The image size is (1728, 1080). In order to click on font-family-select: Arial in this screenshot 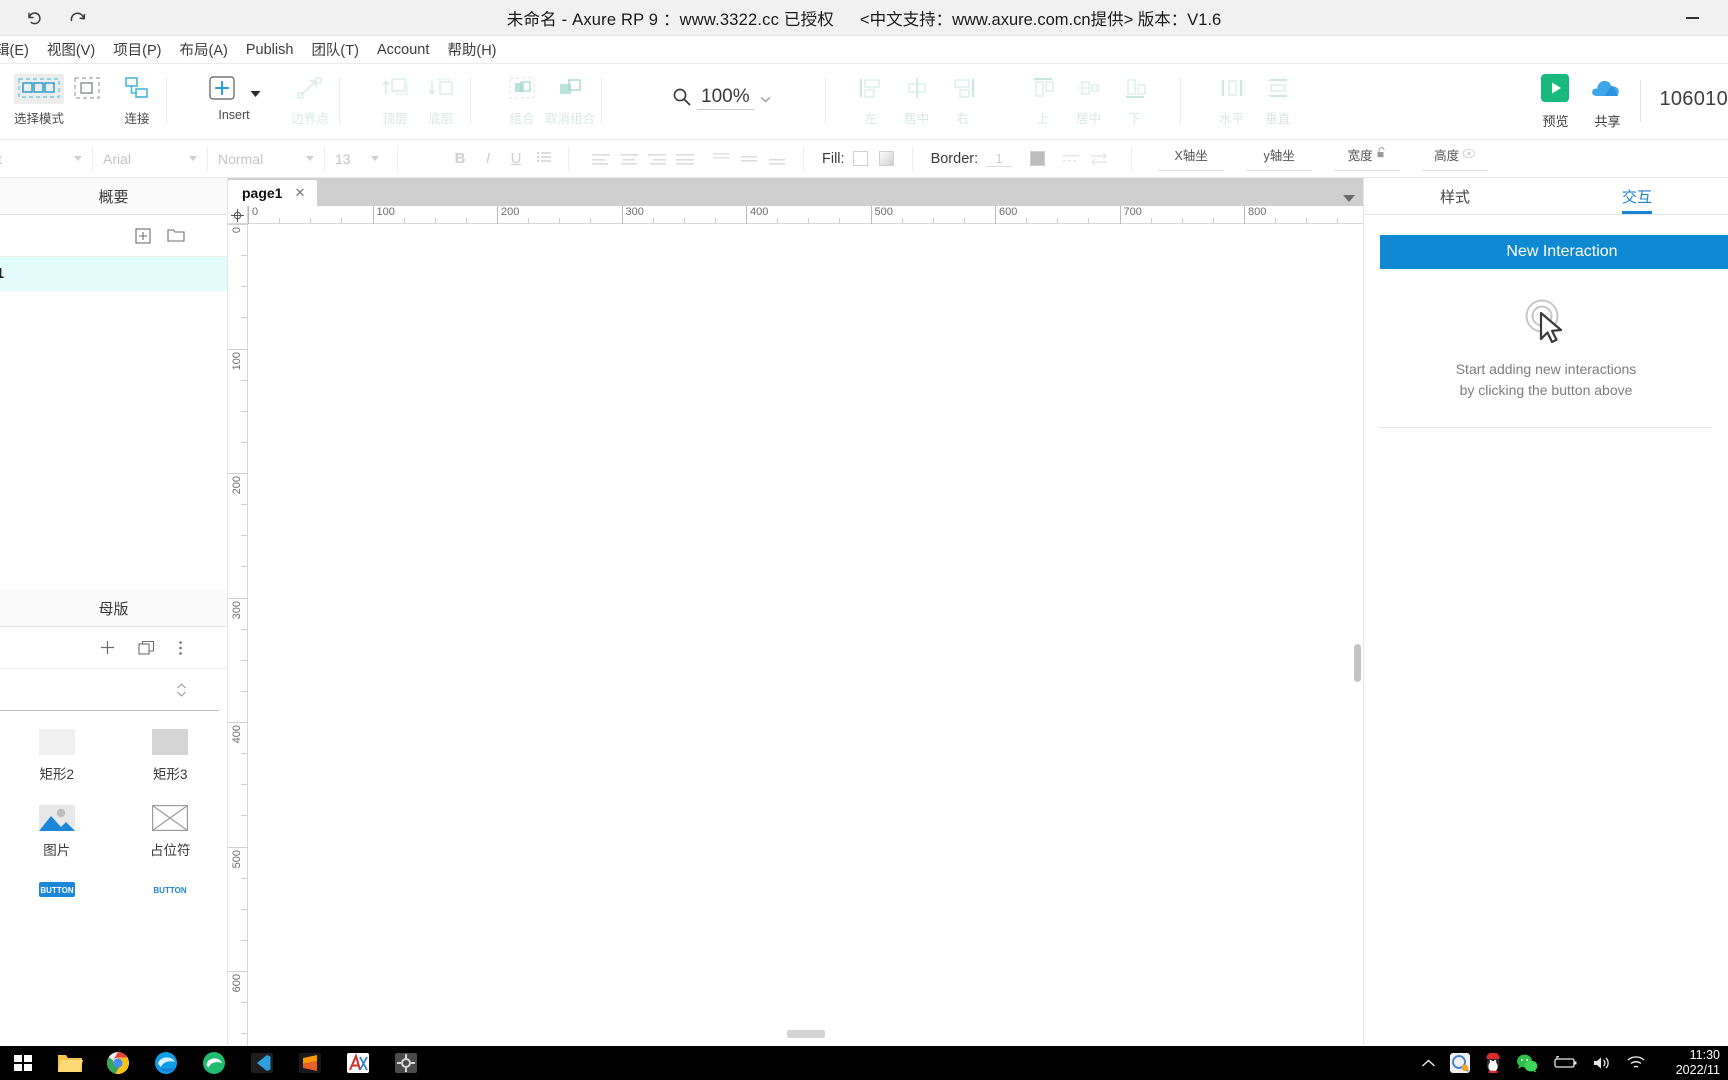, I will do `click(150, 159)`.